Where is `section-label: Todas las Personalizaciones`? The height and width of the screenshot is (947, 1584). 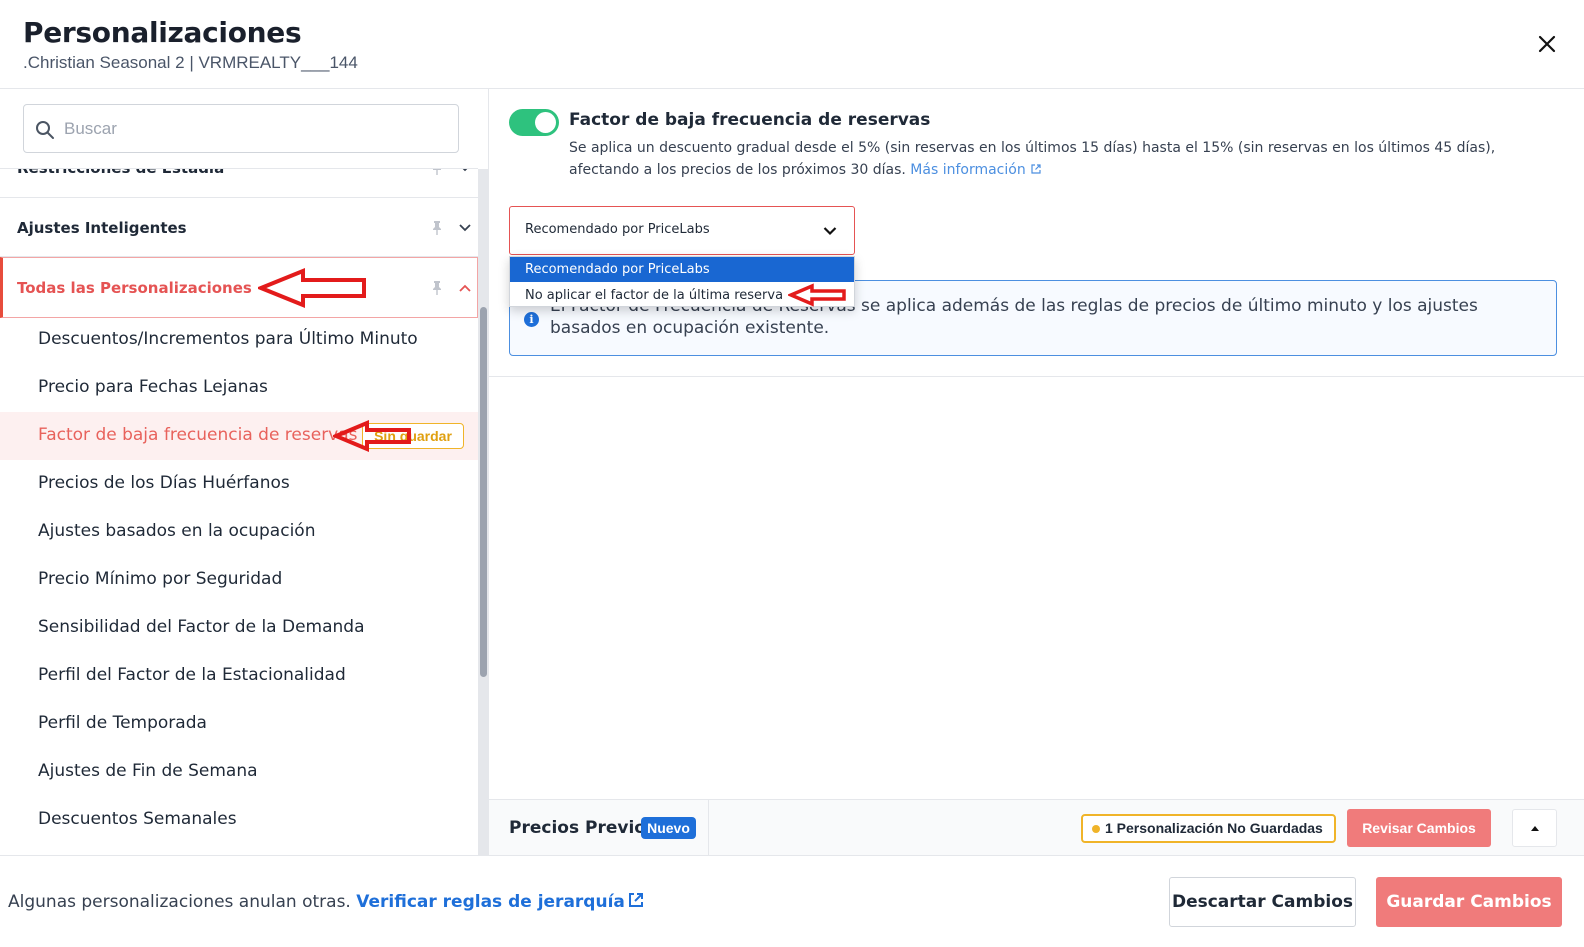
section-label: Todas las Personalizaciones is located at coordinates (134, 288).